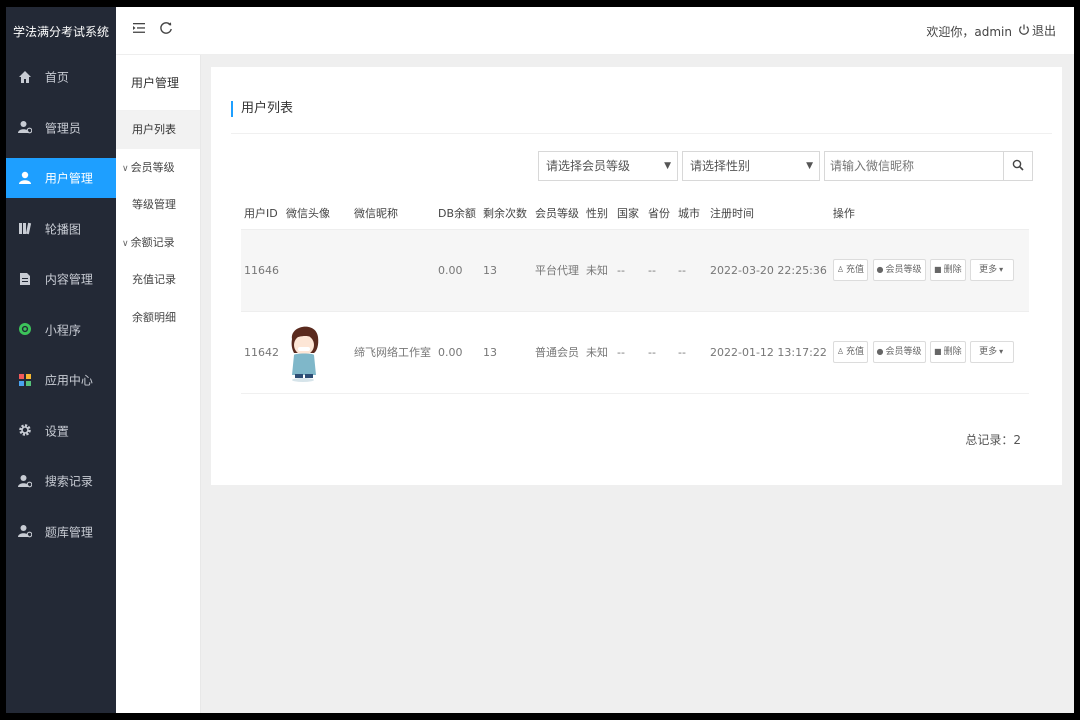 The height and width of the screenshot is (720, 1080). I want to click on caret-down-icon: ▼, so click(667, 166).